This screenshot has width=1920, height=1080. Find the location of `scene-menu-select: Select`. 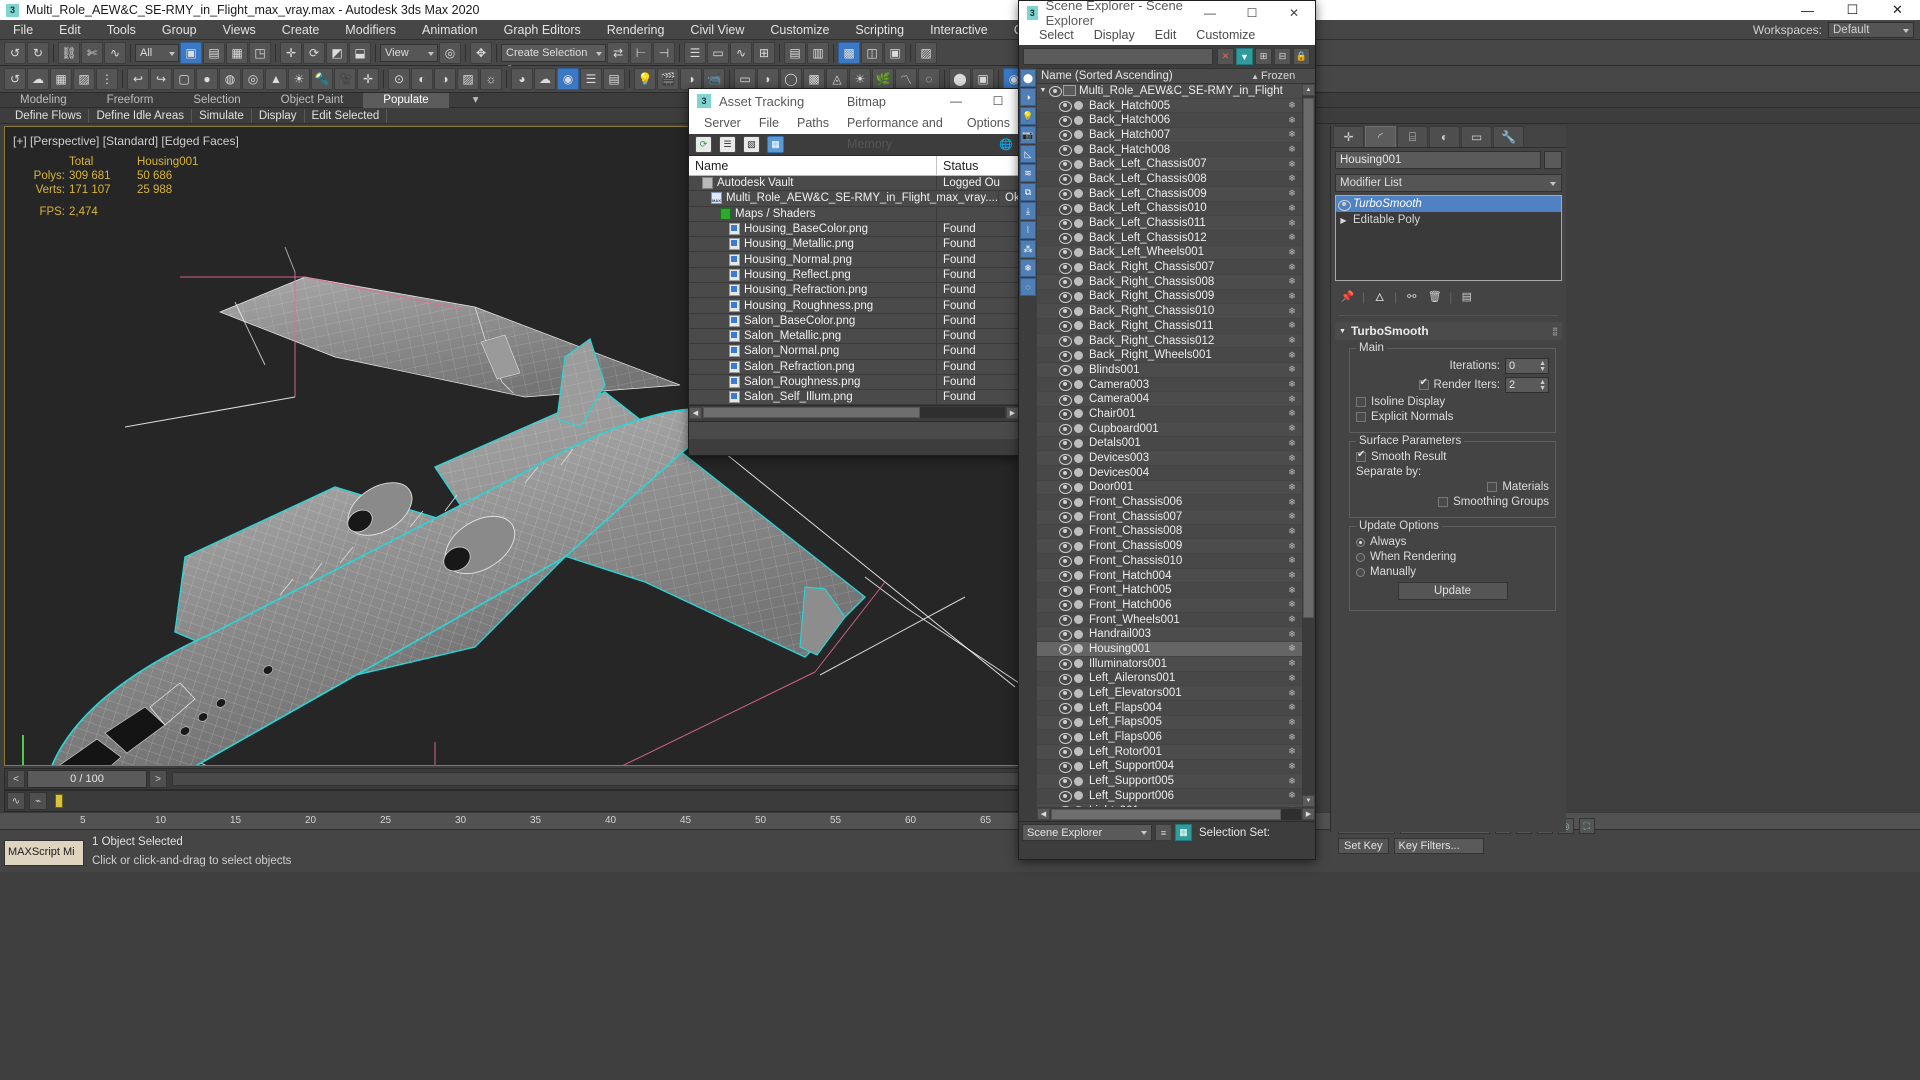

scene-menu-select: Select is located at coordinates (1056, 35).